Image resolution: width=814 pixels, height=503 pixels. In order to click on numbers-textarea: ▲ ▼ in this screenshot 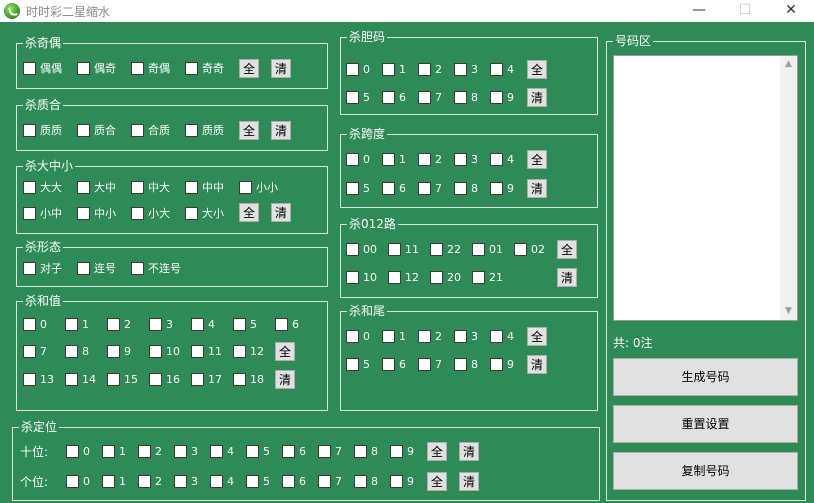, I will do `click(705, 188)`.